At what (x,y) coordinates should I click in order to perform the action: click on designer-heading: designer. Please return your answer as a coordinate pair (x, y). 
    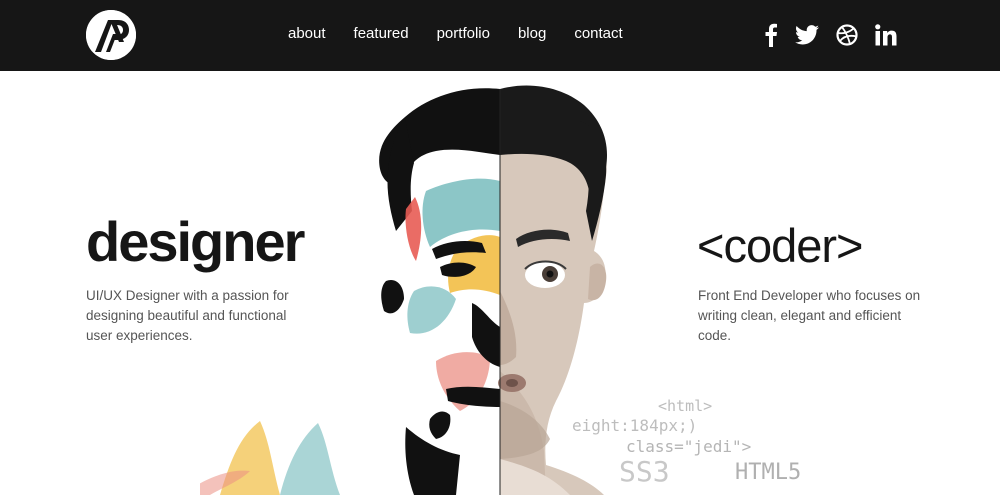
    Looking at the image, I should click on (195, 241).